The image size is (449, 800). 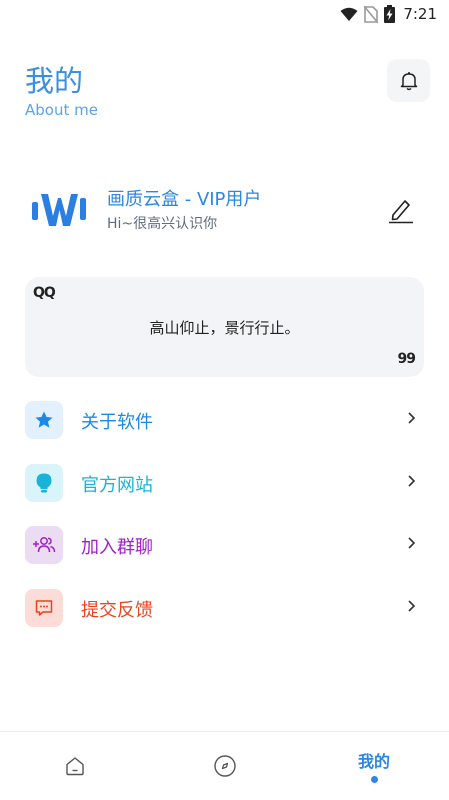 I want to click on page-subtitle: About me, so click(x=61, y=110).